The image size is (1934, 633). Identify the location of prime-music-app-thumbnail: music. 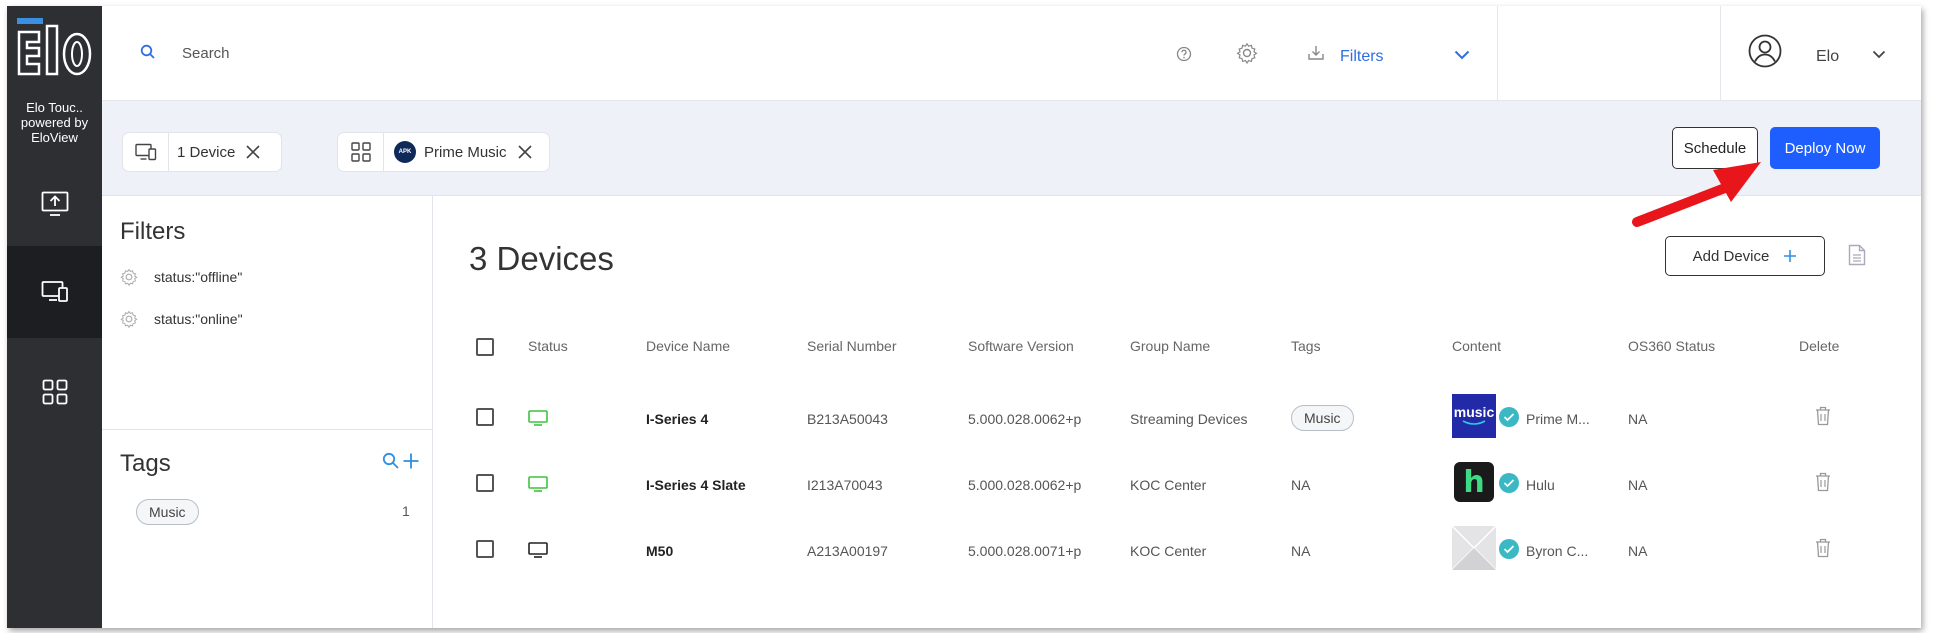
(1474, 416).